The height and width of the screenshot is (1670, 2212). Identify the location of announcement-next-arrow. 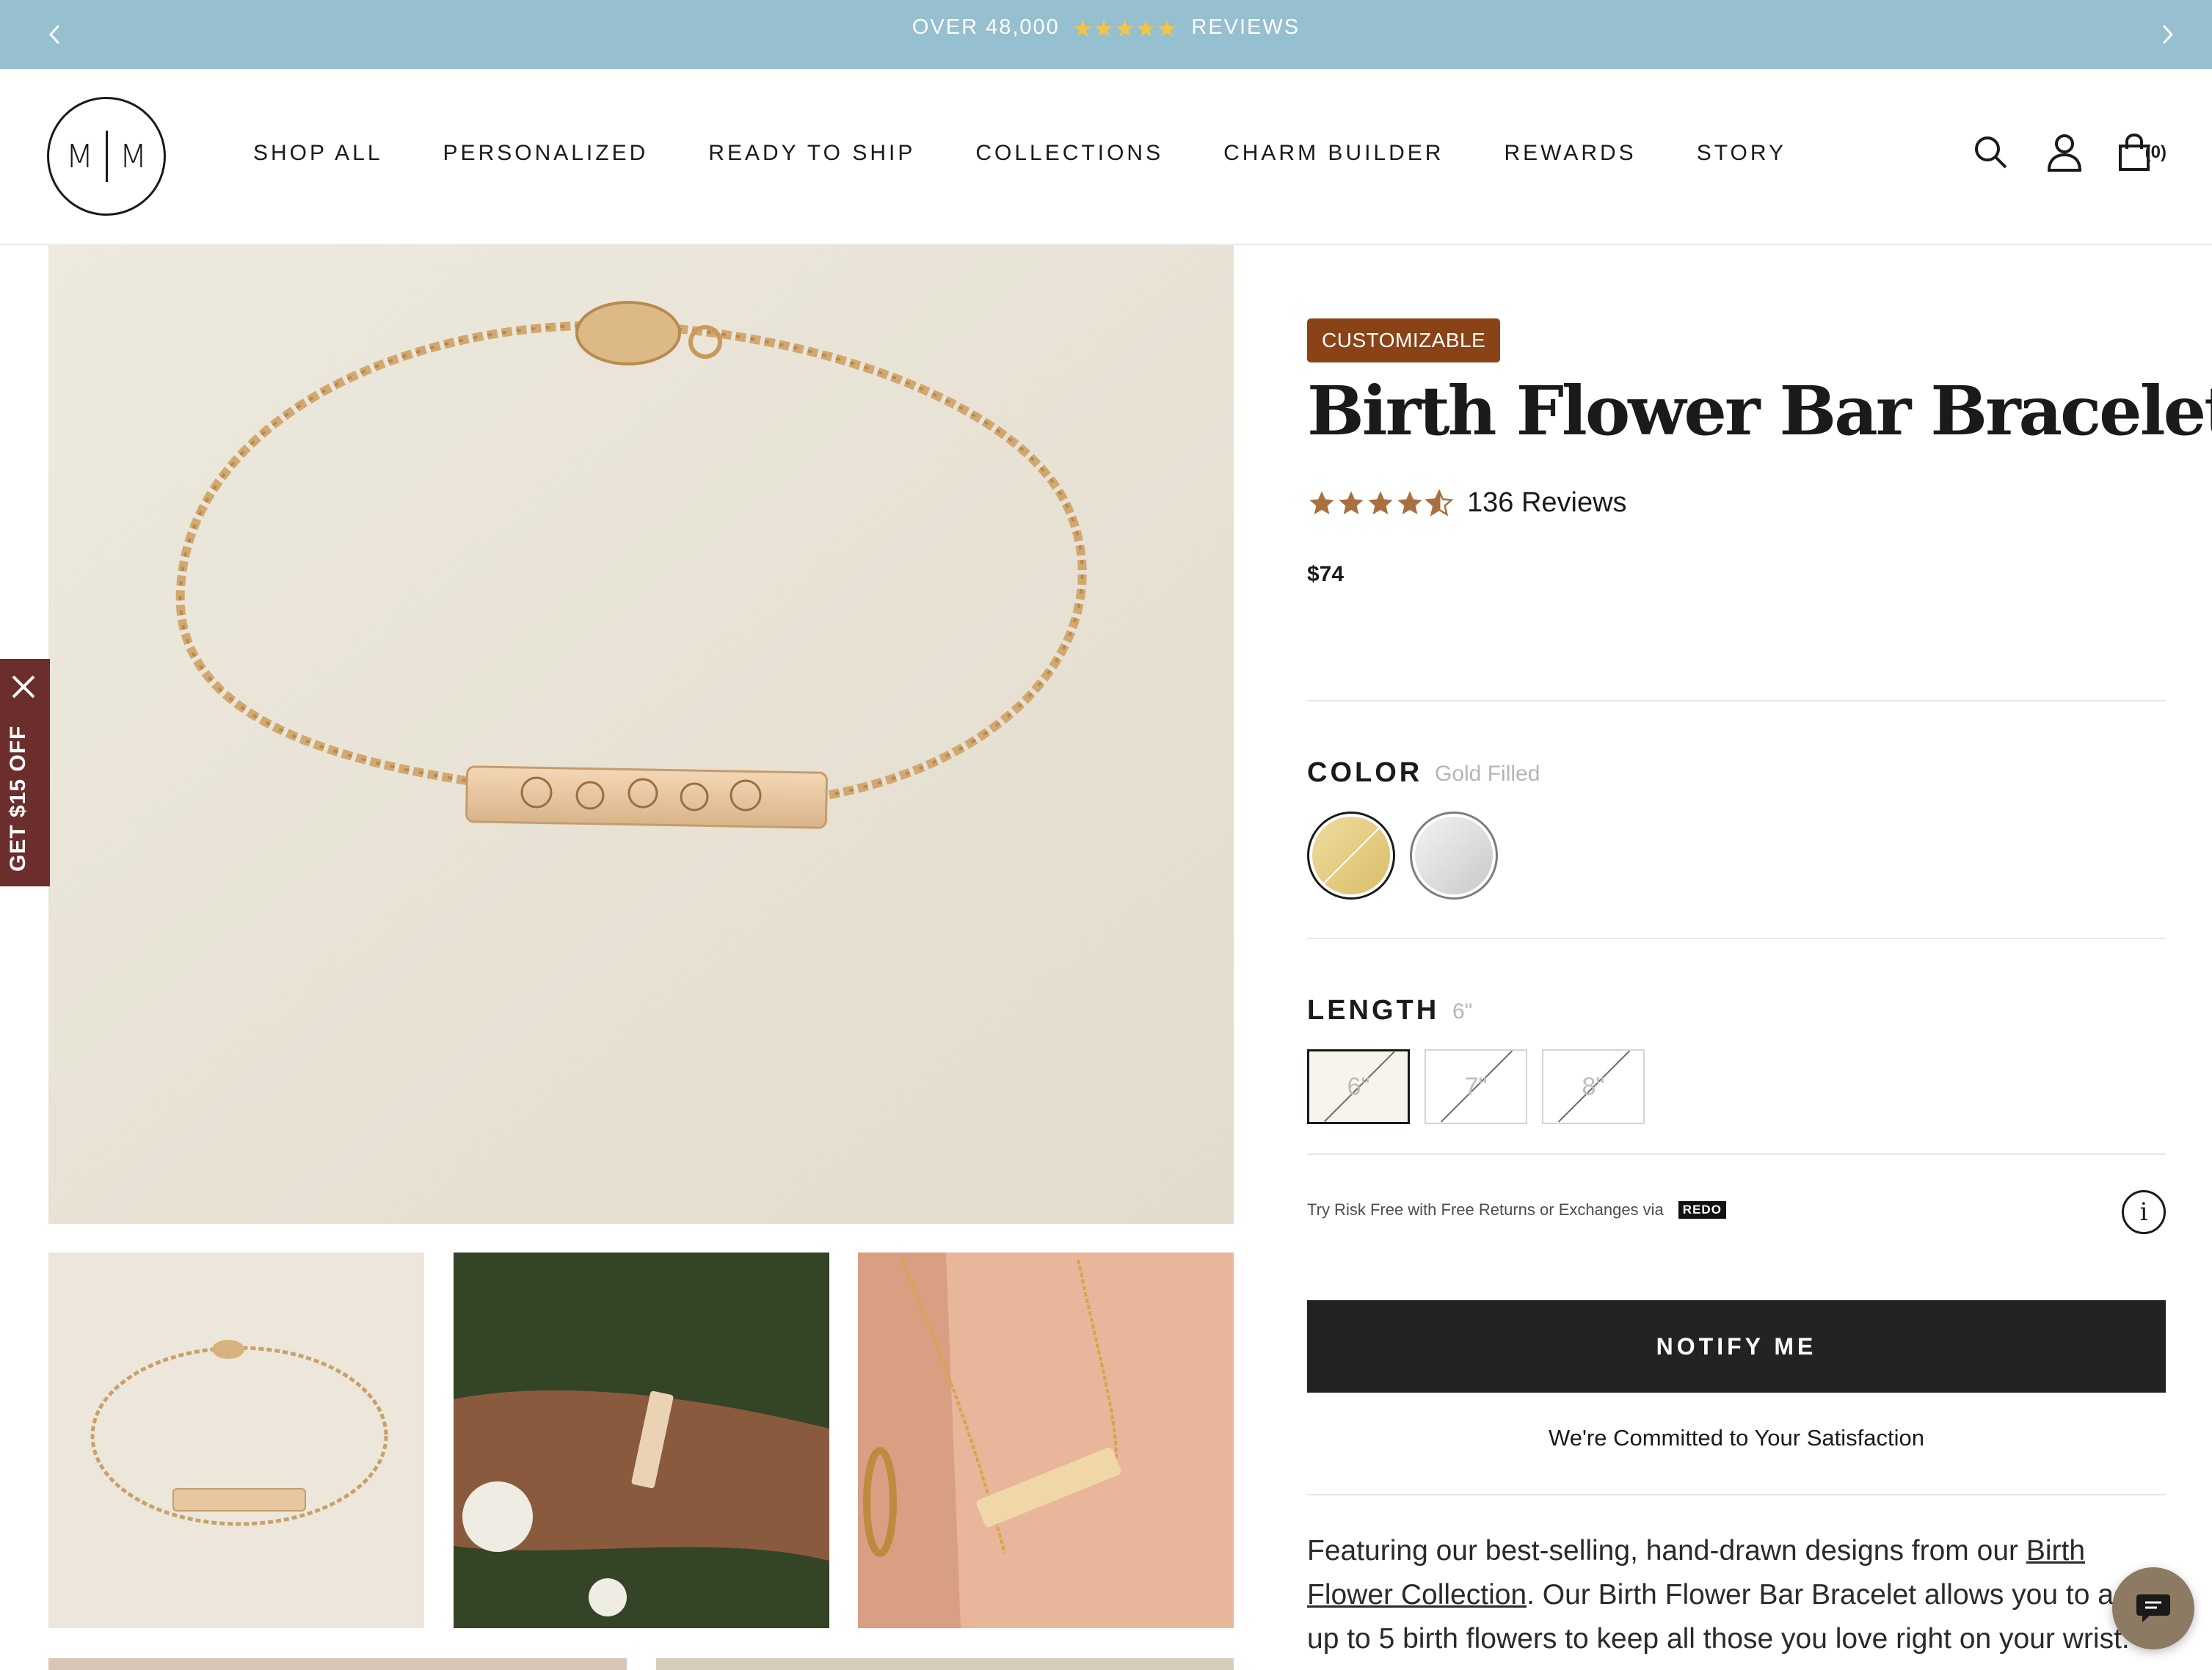
(2167, 34).